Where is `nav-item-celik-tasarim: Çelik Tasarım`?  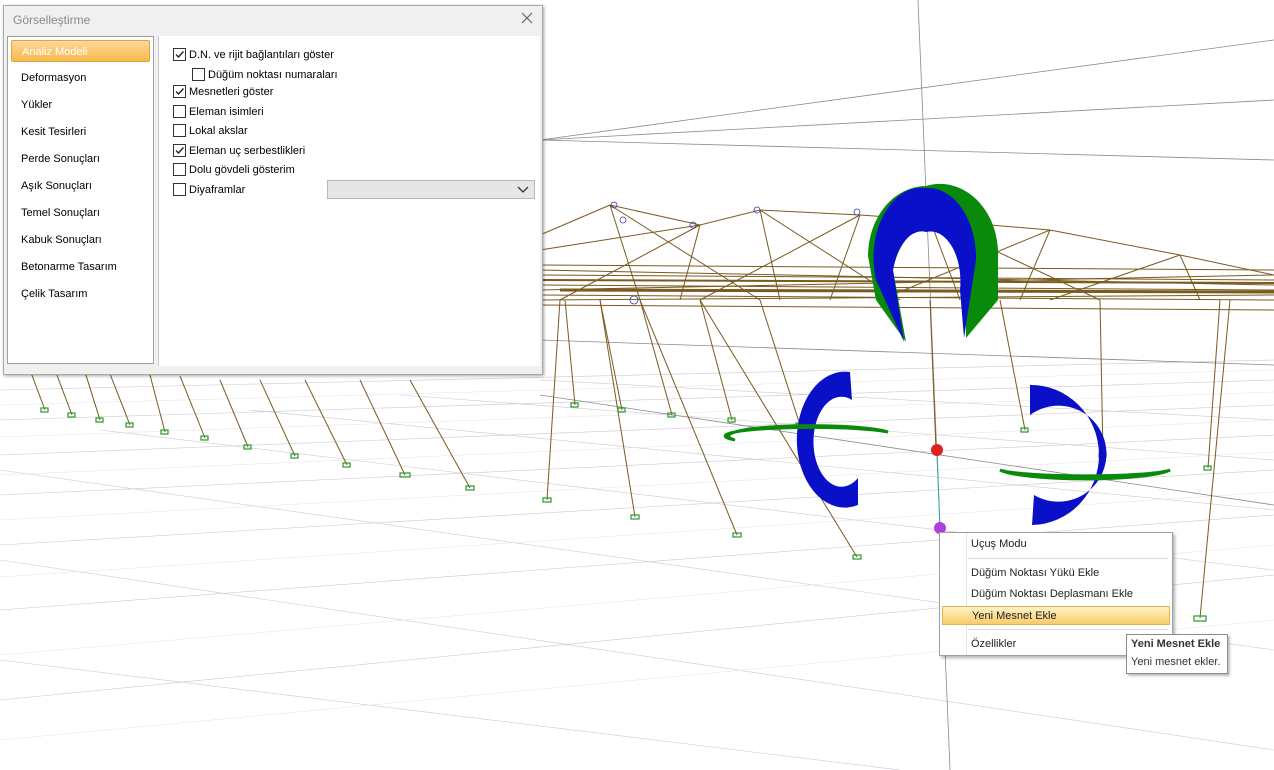
nav-item-celik-tasarim: Çelik Tasarım is located at coordinates (80, 294).